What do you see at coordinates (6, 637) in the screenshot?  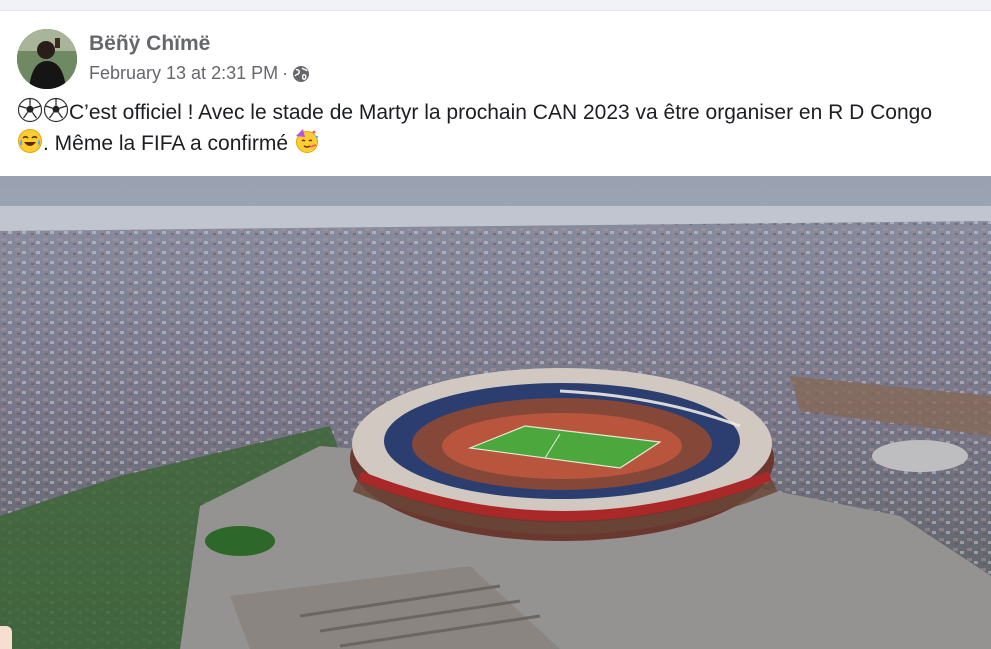 I see `overlay-chip` at bounding box center [6, 637].